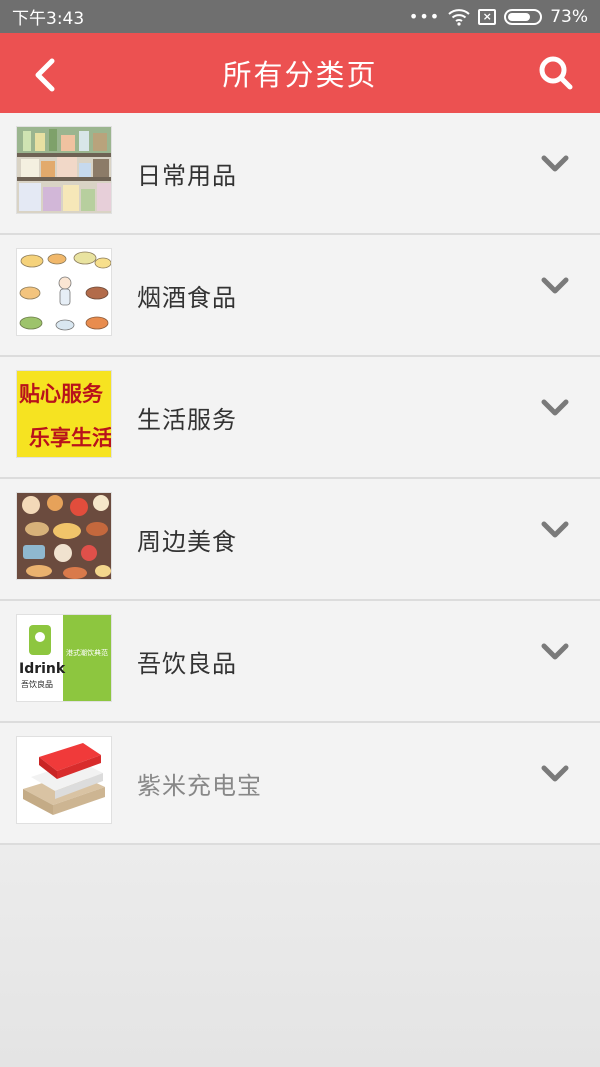 This screenshot has width=600, height=1067. What do you see at coordinates (424, 16) in the screenshot?
I see `more-dots-icon: •••` at bounding box center [424, 16].